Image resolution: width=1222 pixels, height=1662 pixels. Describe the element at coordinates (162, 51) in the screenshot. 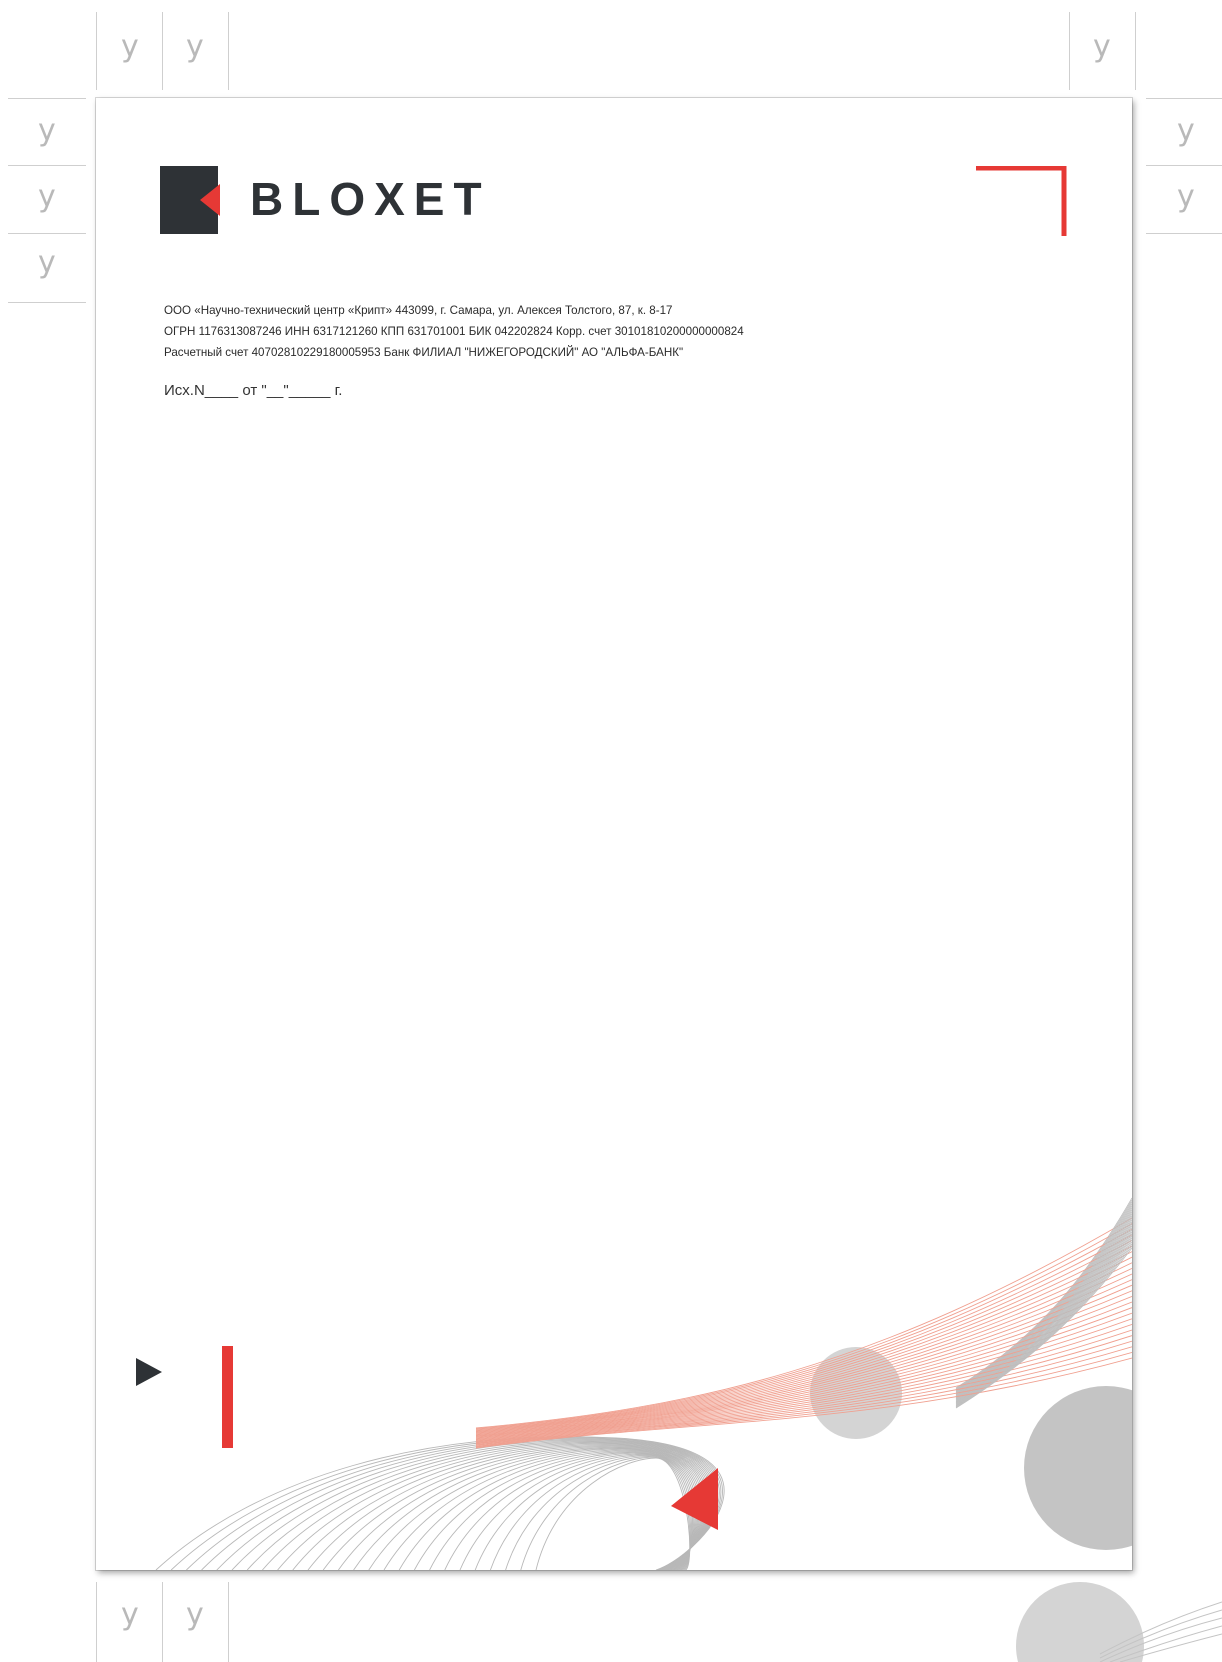

I see `guide-line-v2` at that location.